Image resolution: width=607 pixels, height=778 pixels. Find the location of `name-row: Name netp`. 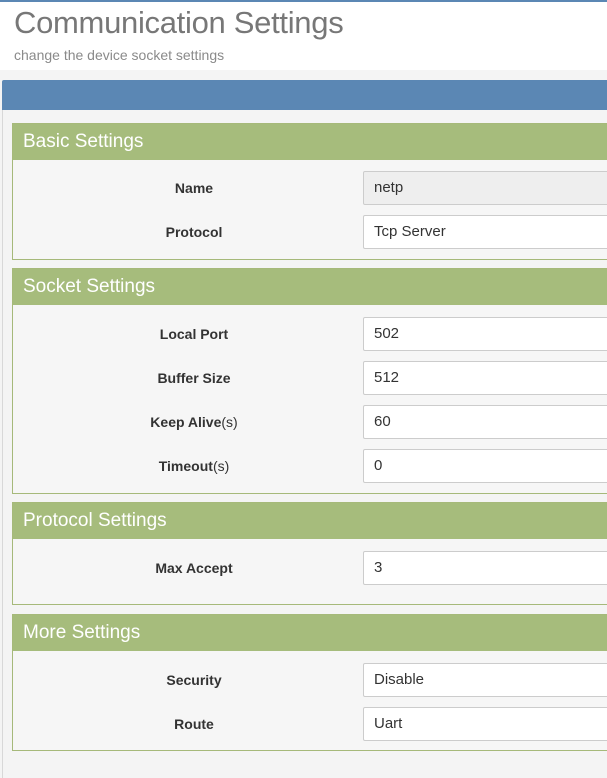

name-row: Name netp is located at coordinates (310, 188).